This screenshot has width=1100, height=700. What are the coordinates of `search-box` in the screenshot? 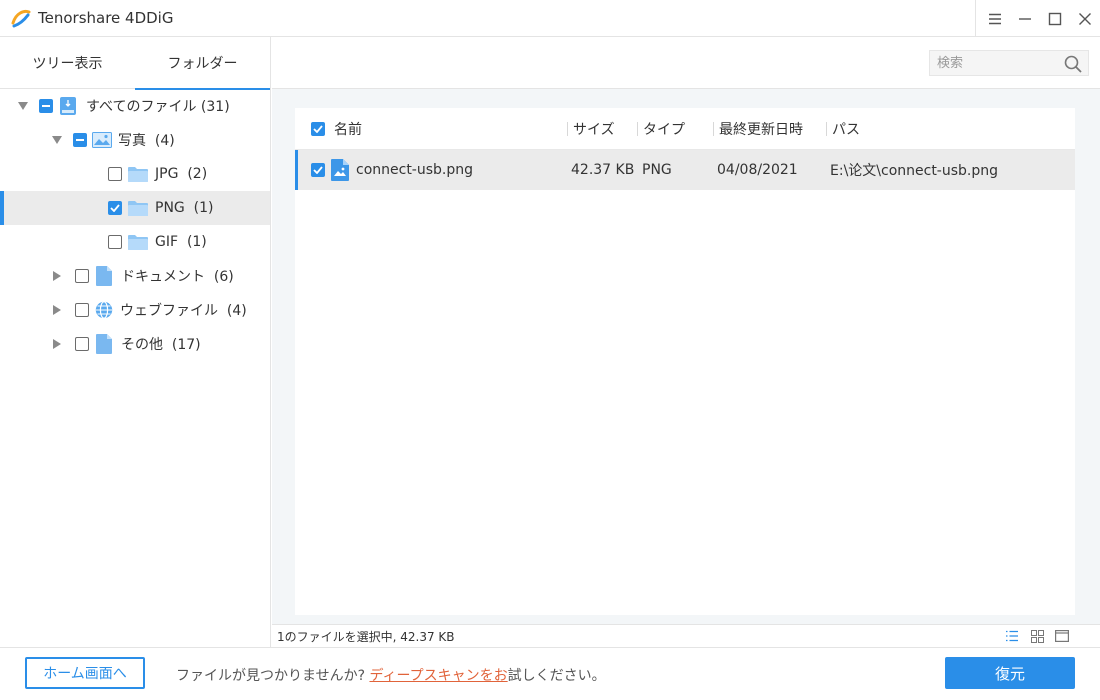 It's located at (1009, 63).